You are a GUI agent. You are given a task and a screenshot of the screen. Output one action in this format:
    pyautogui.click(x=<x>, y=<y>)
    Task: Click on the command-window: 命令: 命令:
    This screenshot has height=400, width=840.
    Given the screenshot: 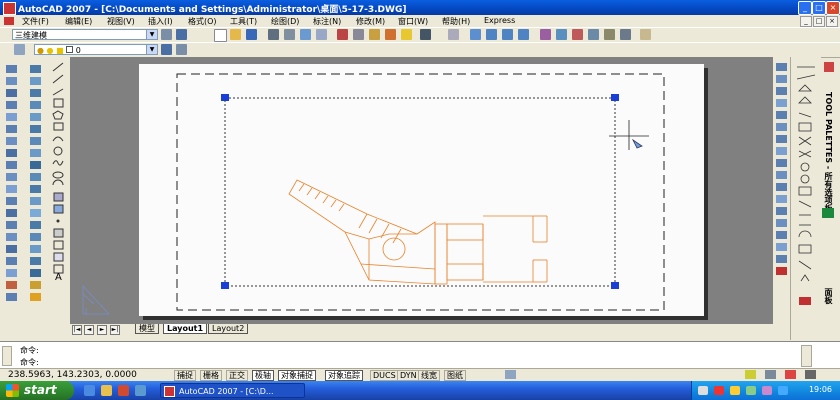 What is the action you would take?
    pyautogui.click(x=420, y=355)
    